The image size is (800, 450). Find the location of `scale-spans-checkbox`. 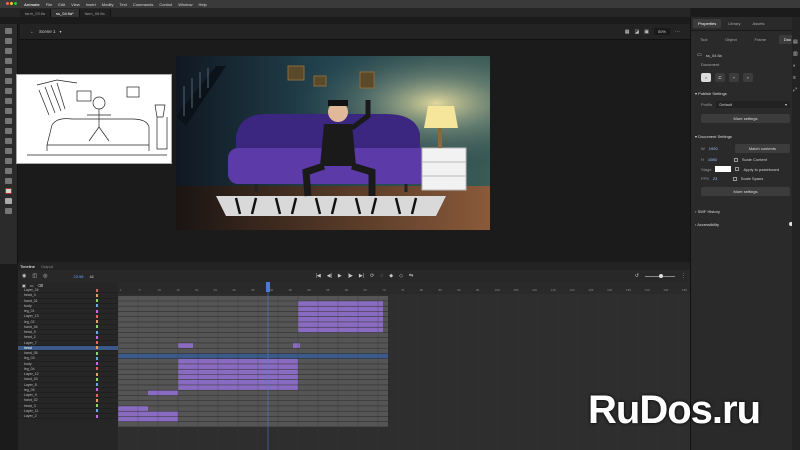

scale-spans-checkbox is located at coordinates (734, 178).